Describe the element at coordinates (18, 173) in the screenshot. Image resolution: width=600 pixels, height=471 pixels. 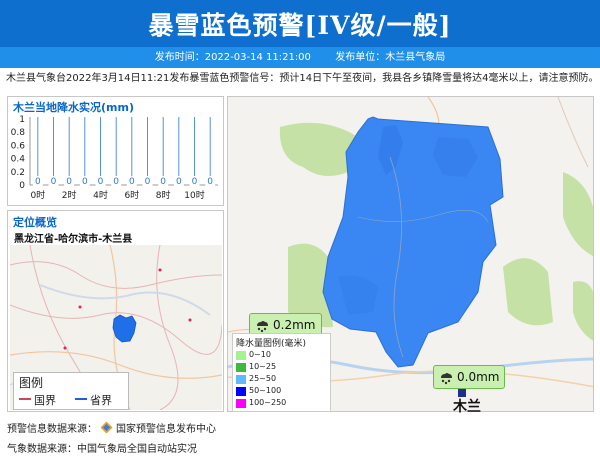
I see `y-tick-label: 0.2` at that location.